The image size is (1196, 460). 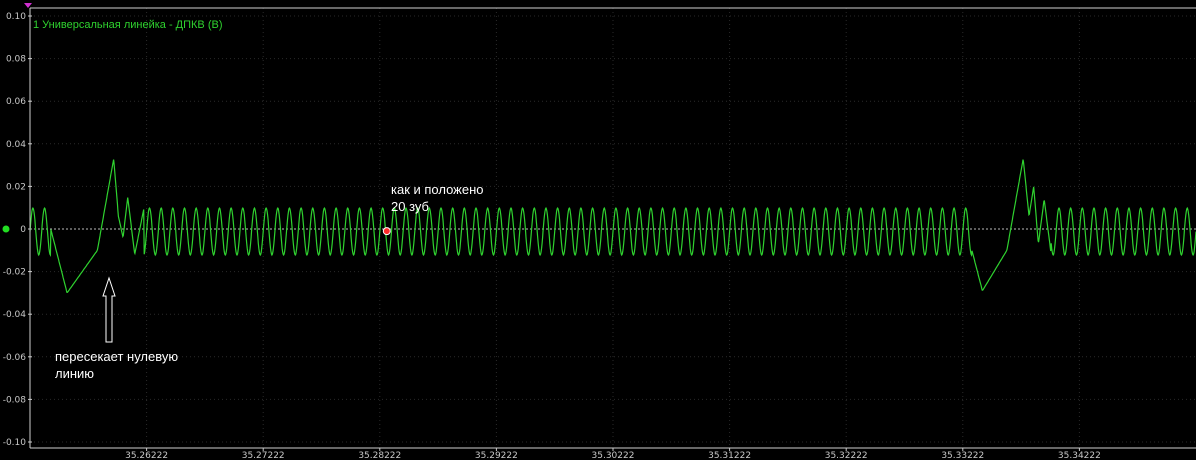 I want to click on y-tick-label: 0.08, so click(x=16, y=60).